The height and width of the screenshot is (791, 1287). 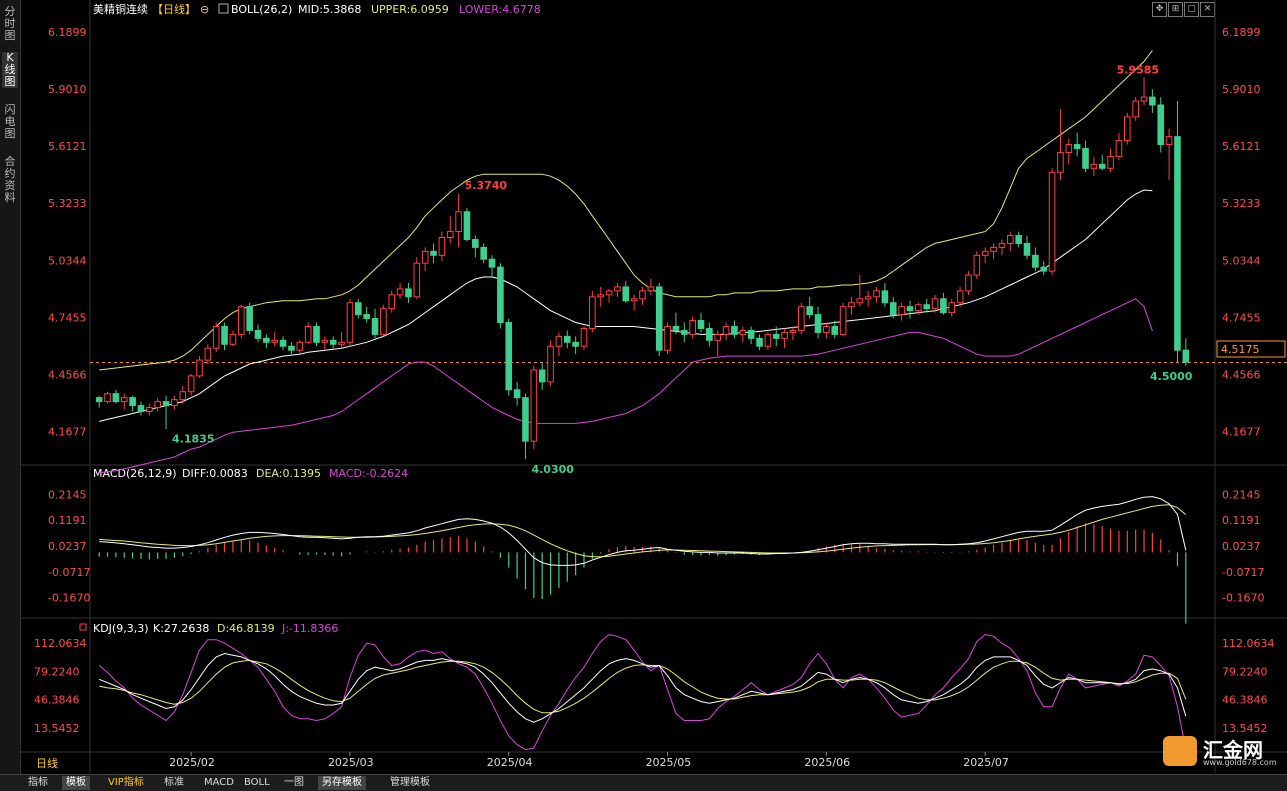 I want to click on tab-one-chart: 一图, so click(x=294, y=783).